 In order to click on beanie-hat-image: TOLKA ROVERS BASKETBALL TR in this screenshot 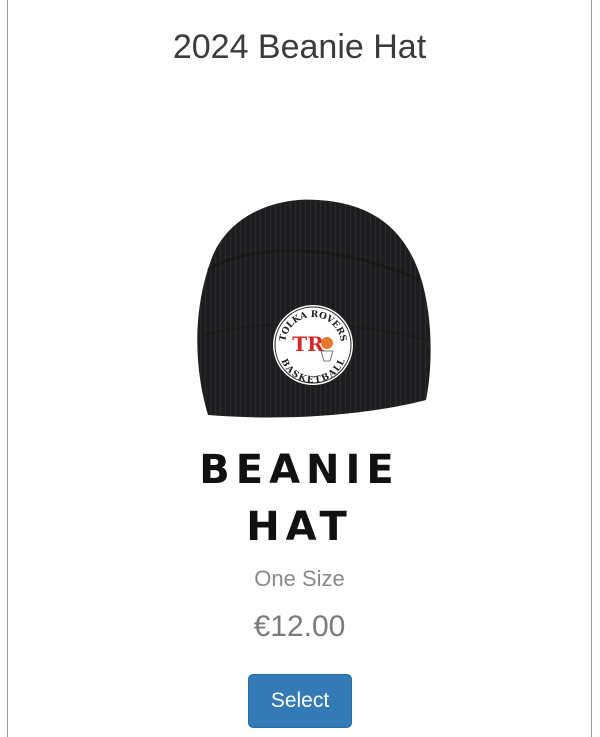, I will do `click(310, 312)`.